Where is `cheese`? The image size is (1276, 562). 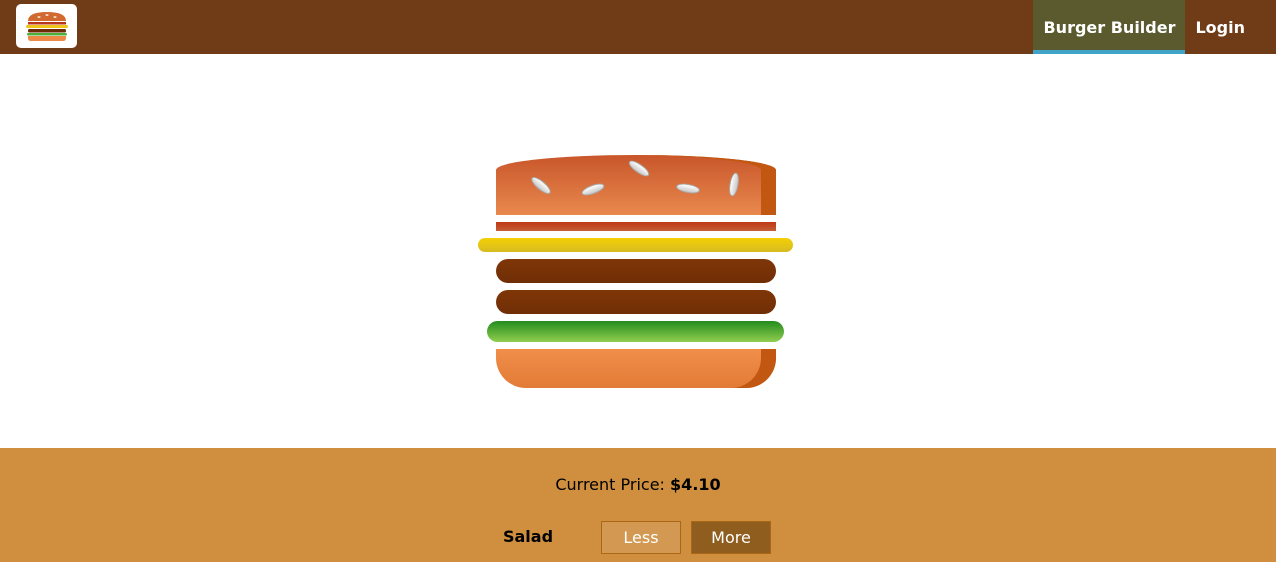
cheese is located at coordinates (635, 245).